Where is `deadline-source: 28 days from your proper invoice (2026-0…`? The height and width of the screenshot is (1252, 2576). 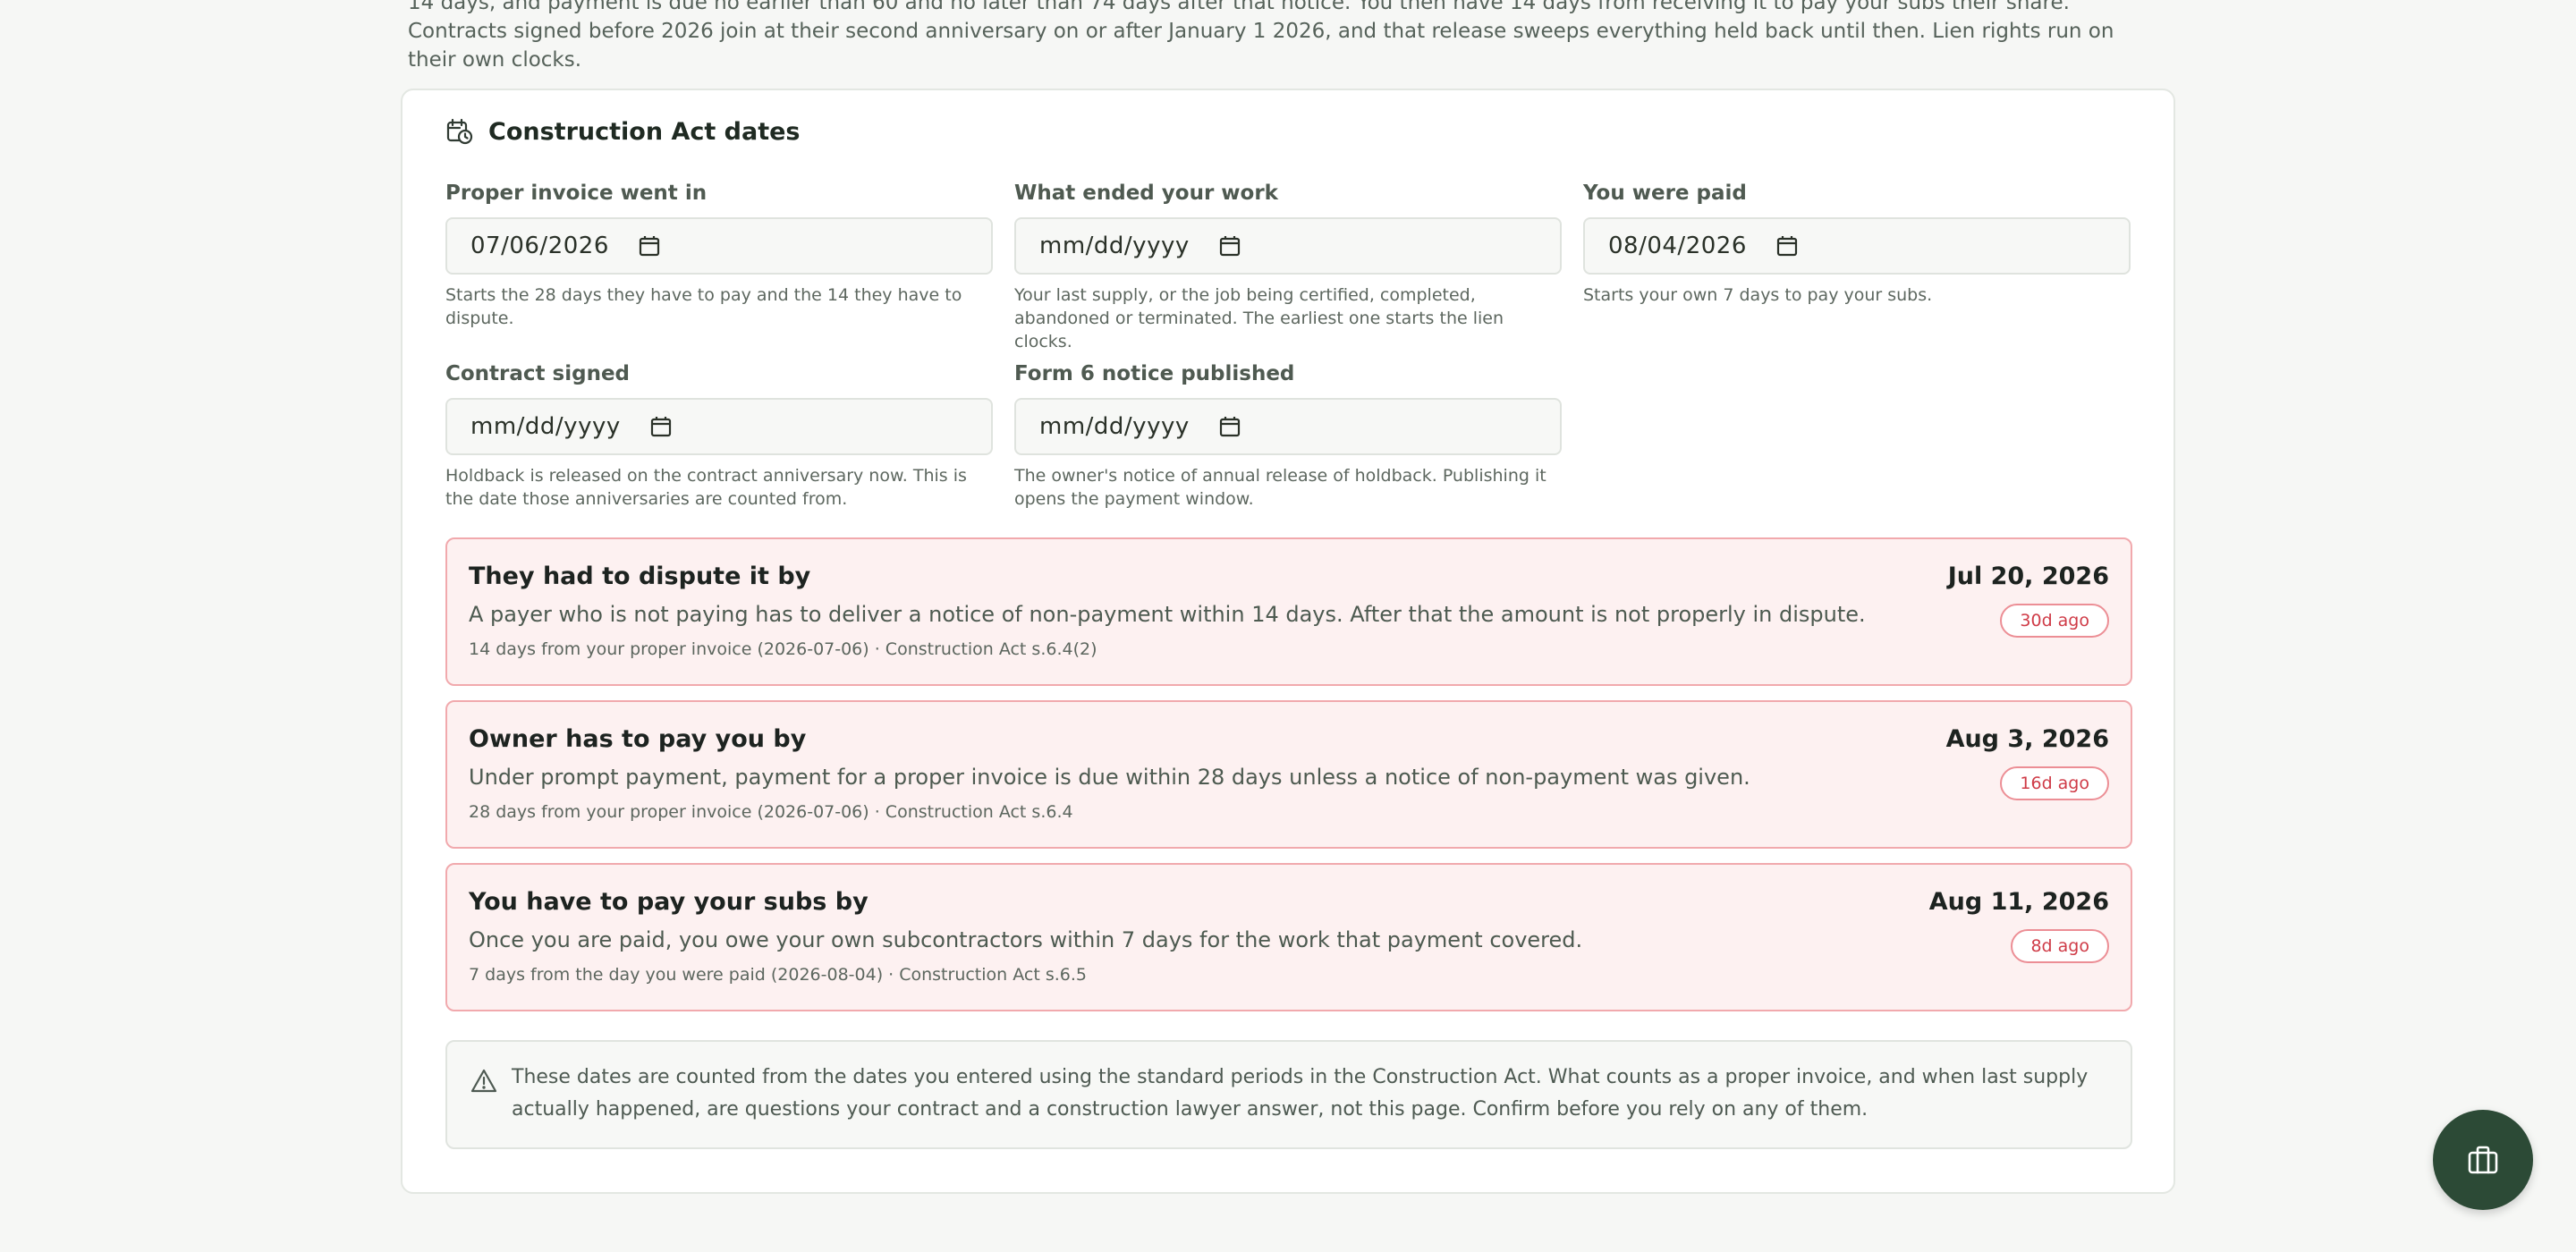
deadline-source: 28 days from your proper invoice (2026-0… is located at coordinates (771, 812).